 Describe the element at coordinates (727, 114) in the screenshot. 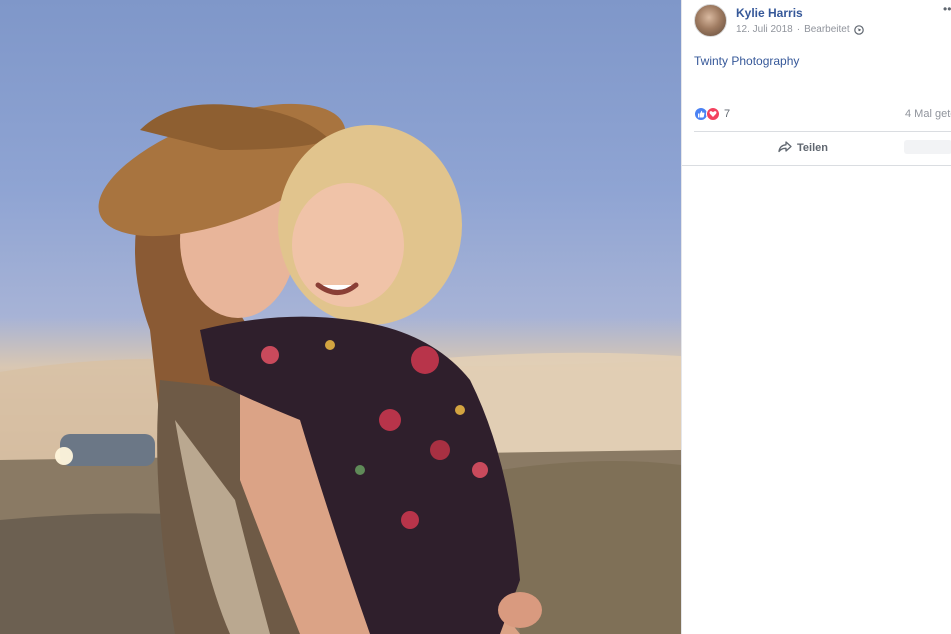

I see `reaction-count: 7` at that location.